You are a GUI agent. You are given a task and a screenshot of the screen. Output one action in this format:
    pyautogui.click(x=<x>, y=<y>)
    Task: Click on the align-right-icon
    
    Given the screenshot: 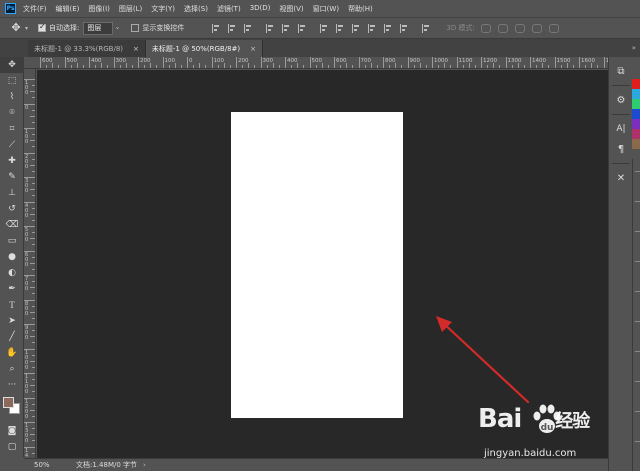 What is the action you would take?
    pyautogui.click(x=248, y=28)
    